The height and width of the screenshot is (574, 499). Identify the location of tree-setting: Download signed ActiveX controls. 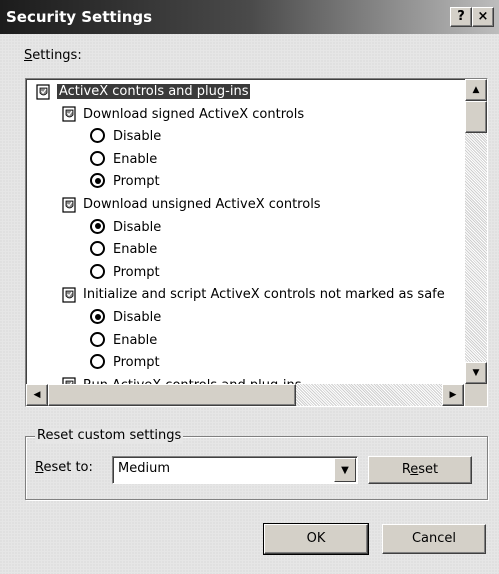
(183, 115).